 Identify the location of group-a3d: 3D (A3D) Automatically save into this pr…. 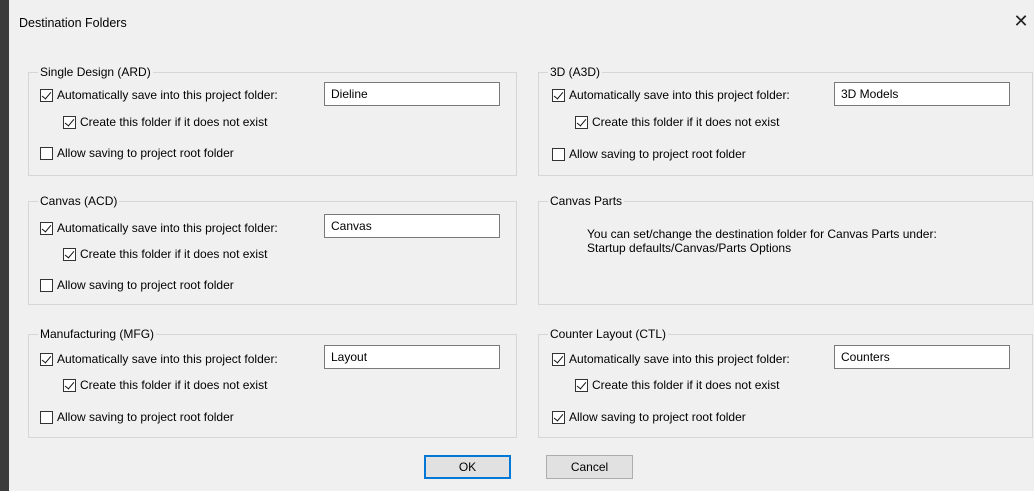
(785, 120).